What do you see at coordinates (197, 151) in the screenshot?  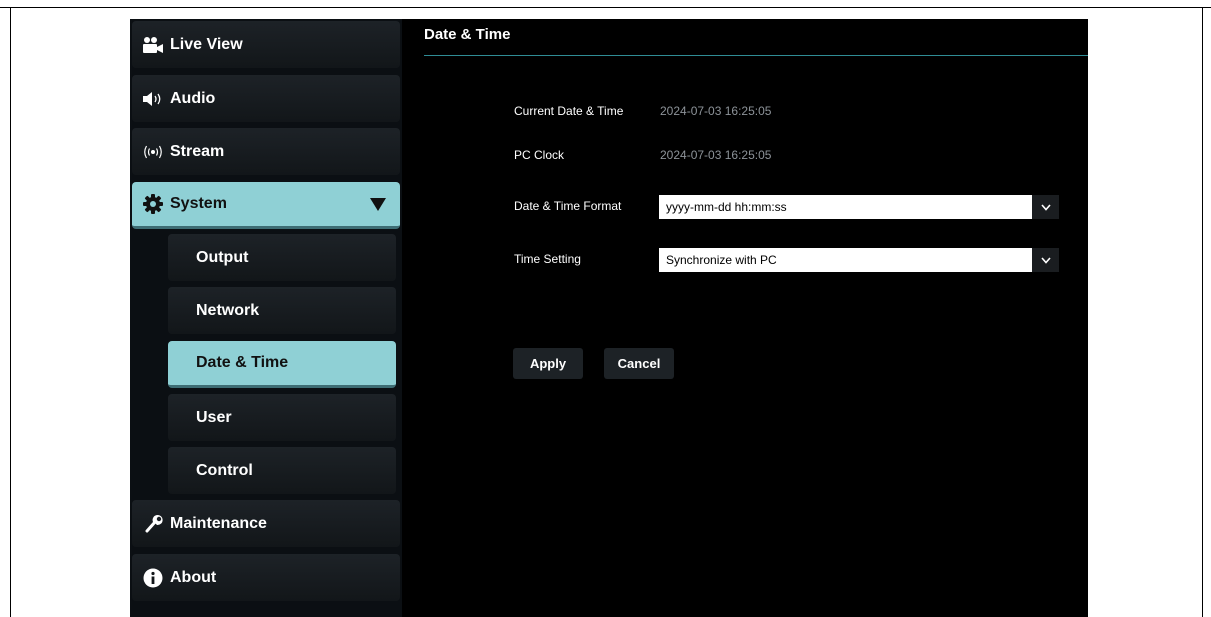 I see `sidebar-item-label: Stream` at bounding box center [197, 151].